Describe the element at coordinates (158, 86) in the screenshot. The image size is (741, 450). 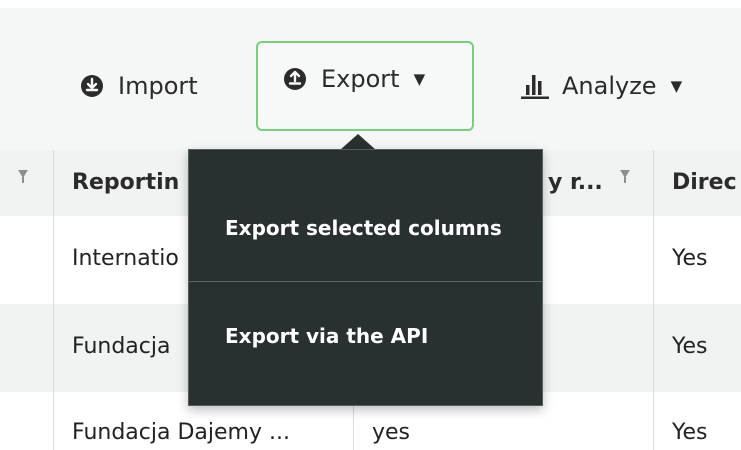
I see `import-label: Import` at that location.